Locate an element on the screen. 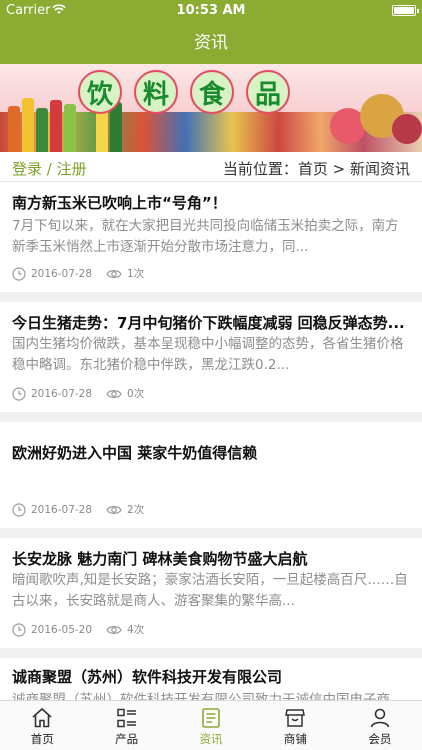 This screenshot has width=422, height=750. tab-label: 首页 is located at coordinates (42, 739).